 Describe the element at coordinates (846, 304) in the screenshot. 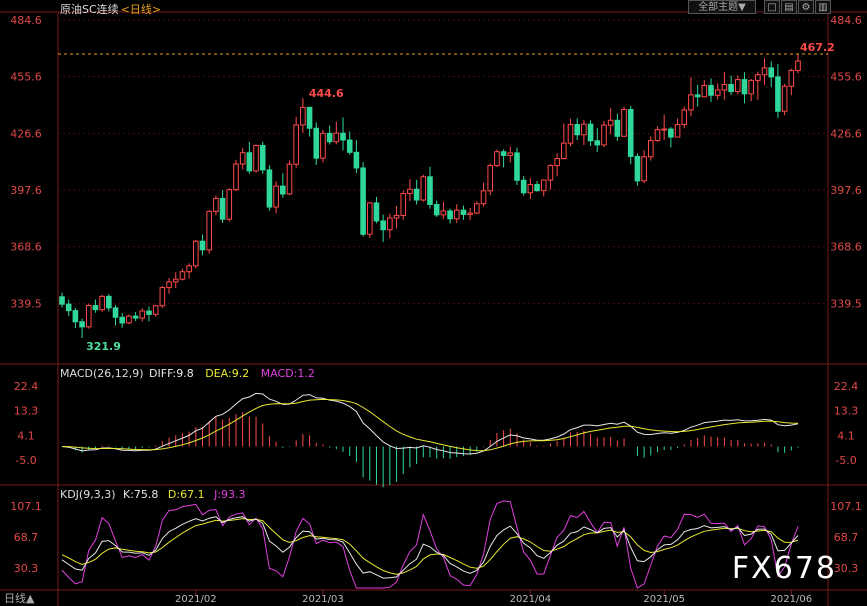

I see `price-tick-right: 339.5` at that location.